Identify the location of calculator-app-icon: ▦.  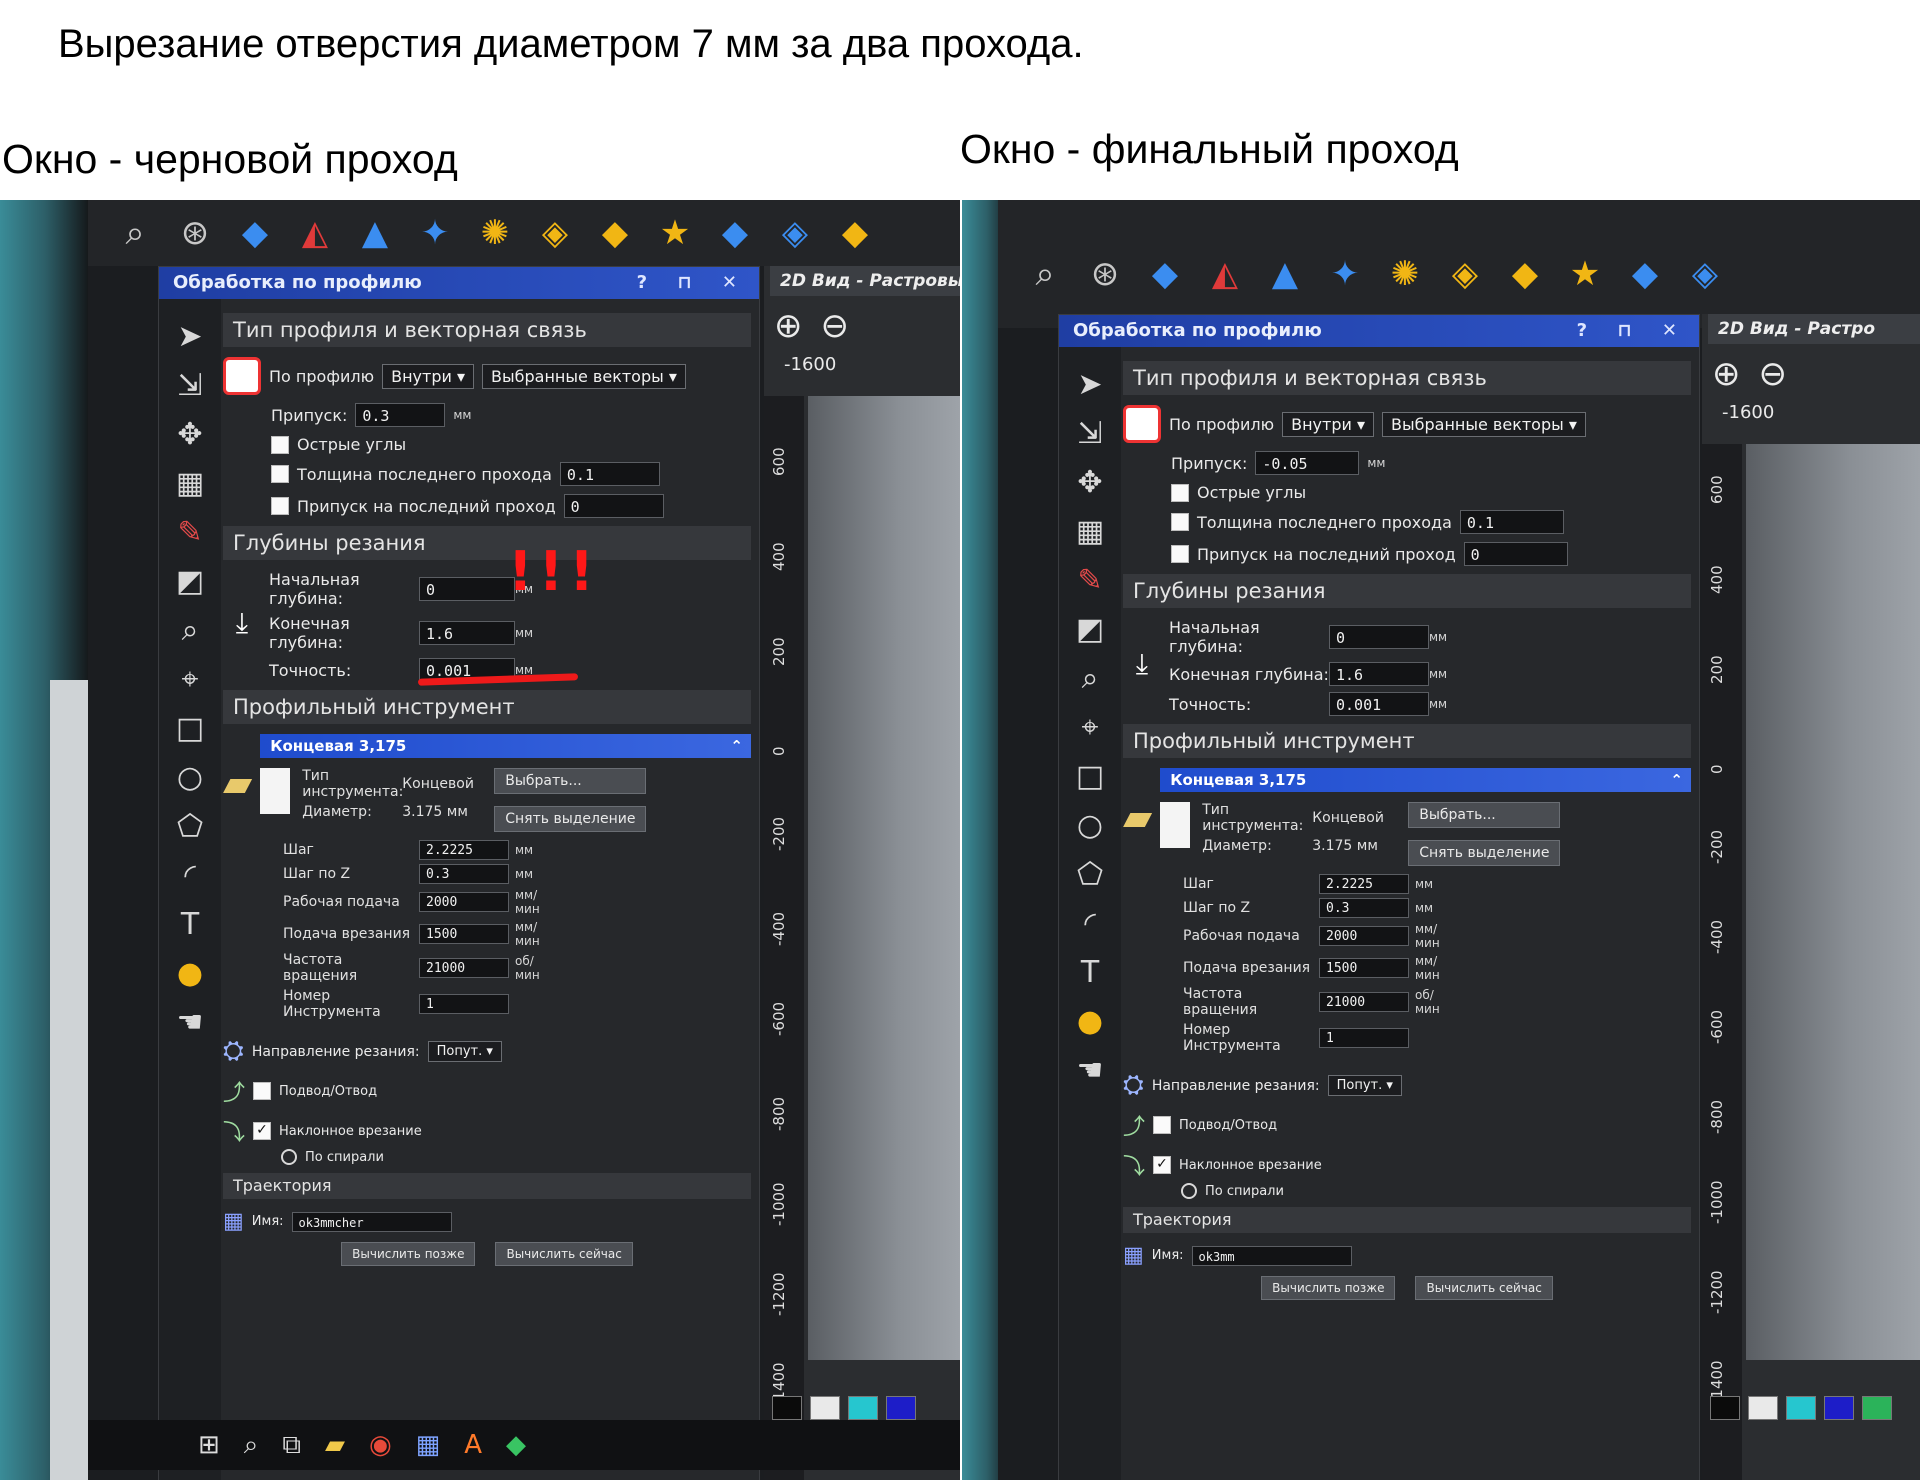
(428, 1445).